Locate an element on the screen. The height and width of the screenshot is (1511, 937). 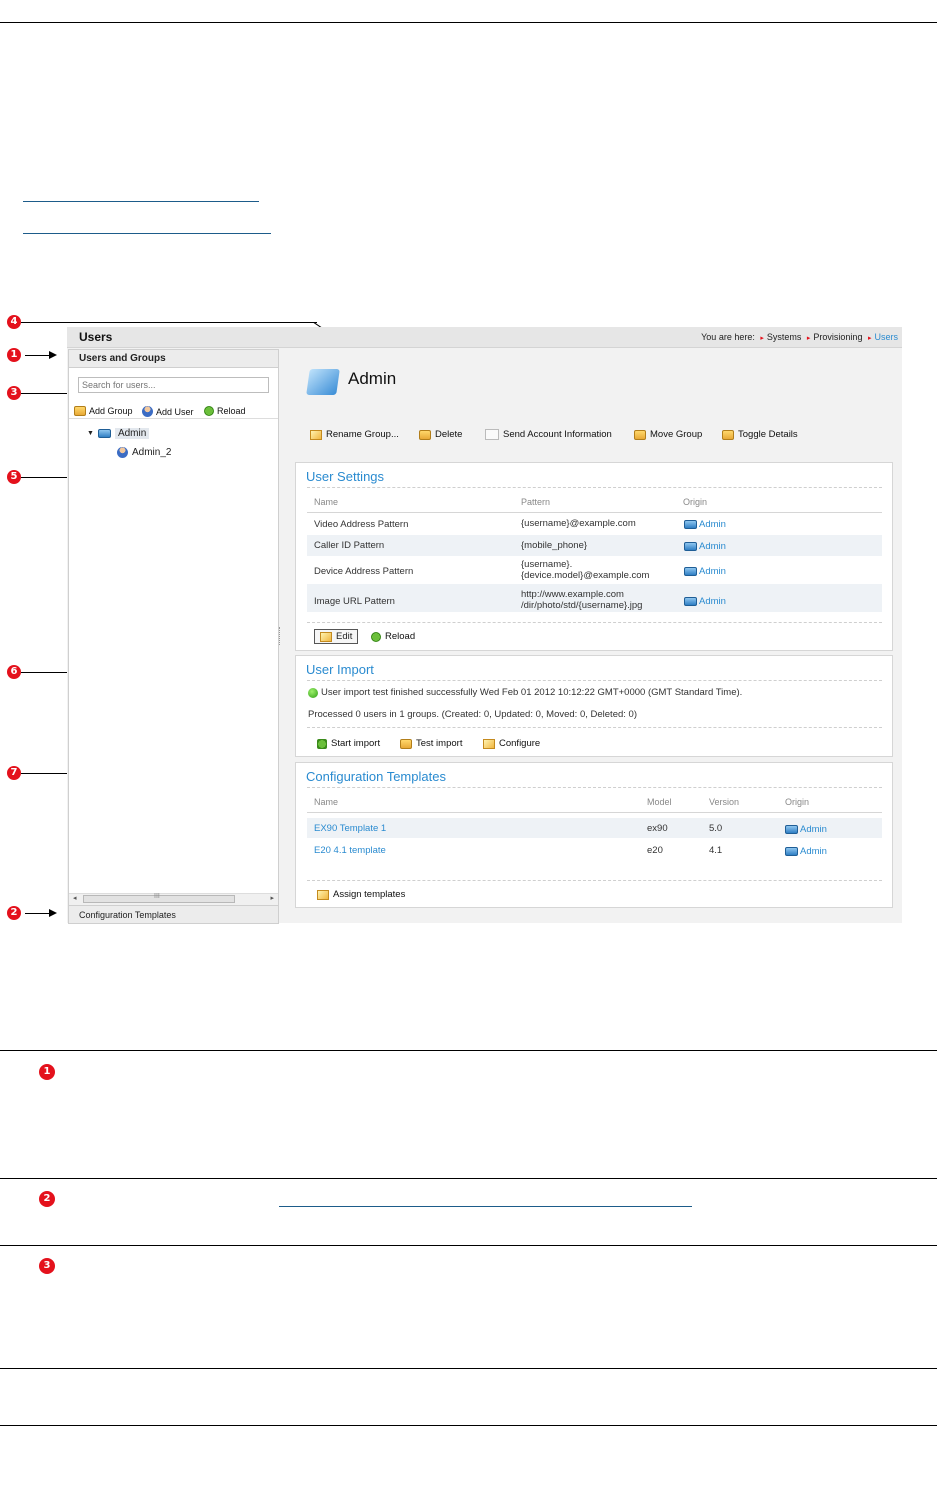
configure-label: Configure is located at coordinates (520, 743).